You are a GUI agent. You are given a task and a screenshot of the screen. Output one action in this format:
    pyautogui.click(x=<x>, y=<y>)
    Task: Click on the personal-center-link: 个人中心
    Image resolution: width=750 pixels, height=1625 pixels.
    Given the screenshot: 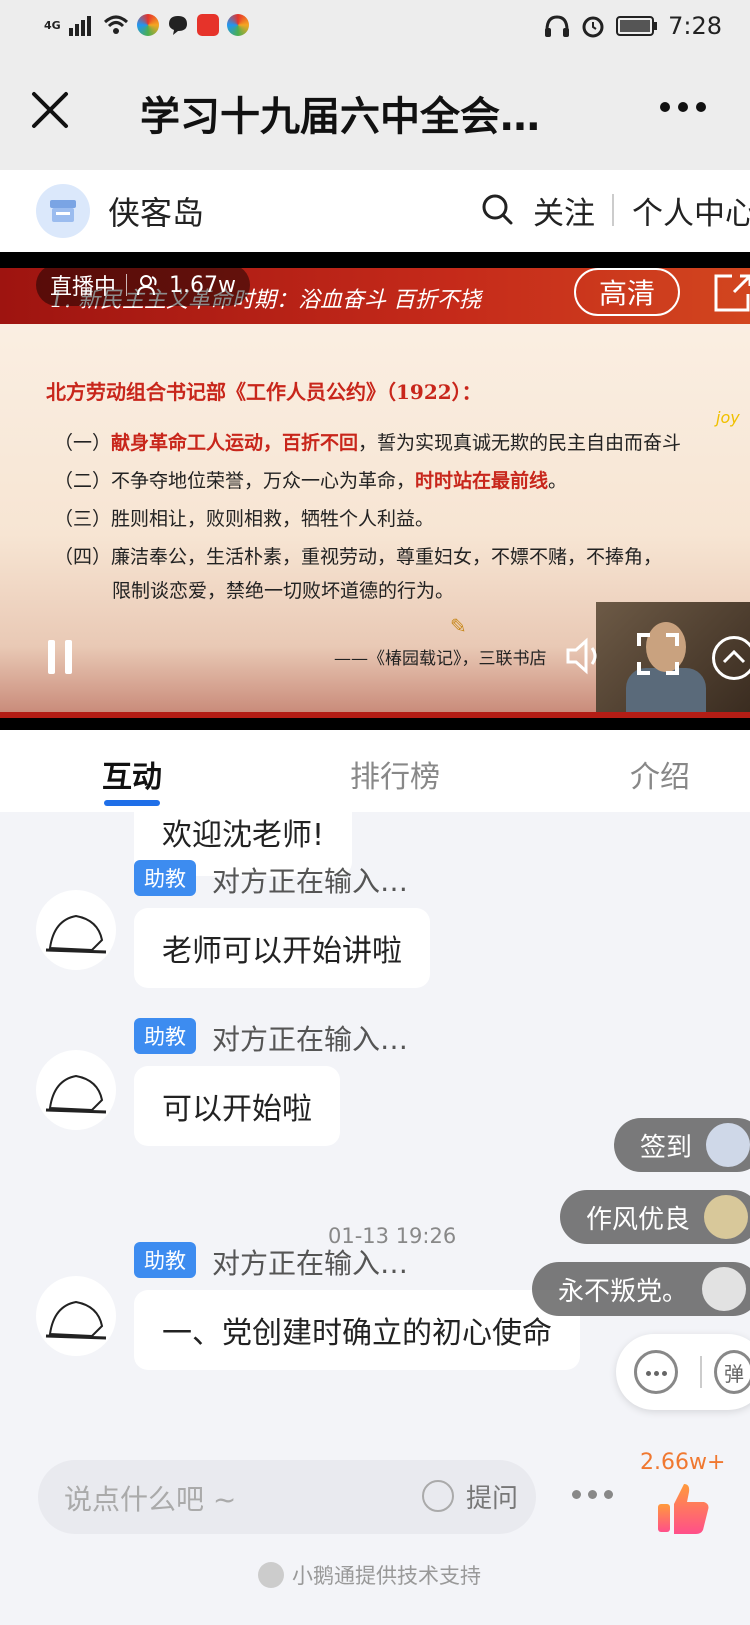 What is the action you would take?
    pyautogui.click(x=691, y=210)
    